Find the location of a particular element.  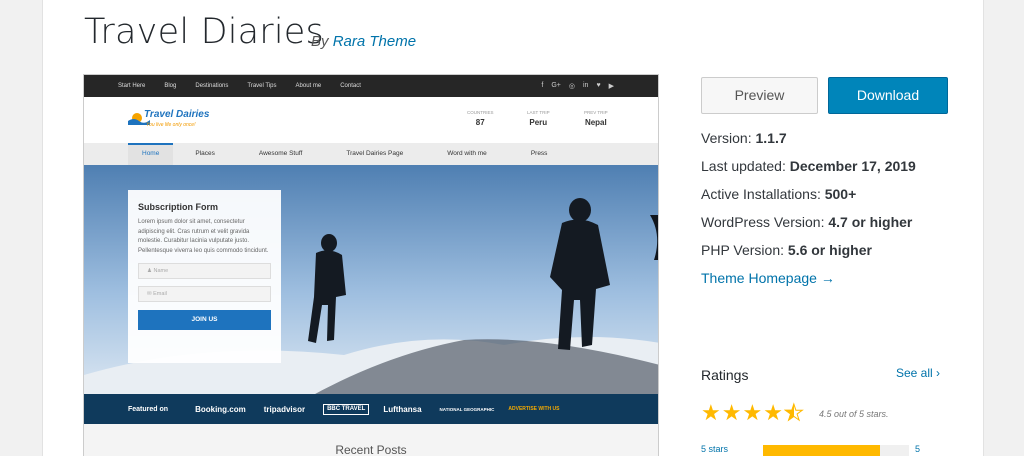

facebook-icon: f is located at coordinates (542, 85).